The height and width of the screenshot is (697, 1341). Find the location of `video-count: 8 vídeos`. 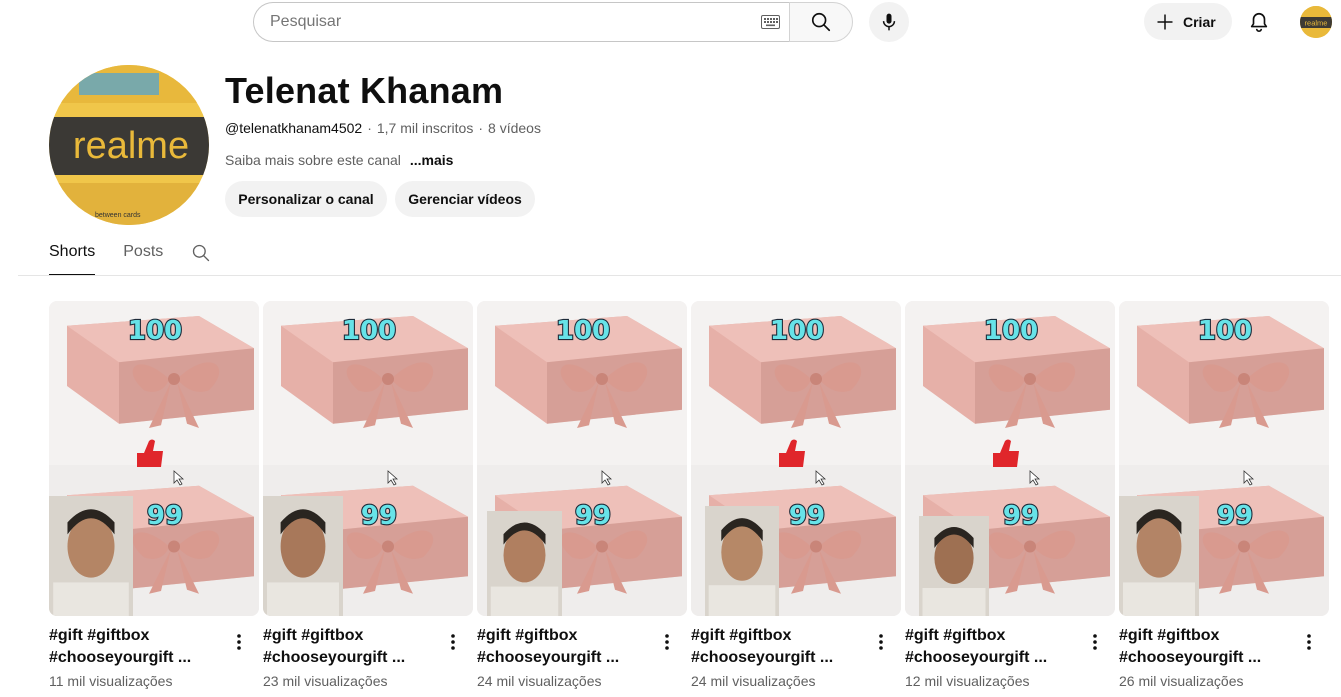

video-count: 8 vídeos is located at coordinates (514, 128).